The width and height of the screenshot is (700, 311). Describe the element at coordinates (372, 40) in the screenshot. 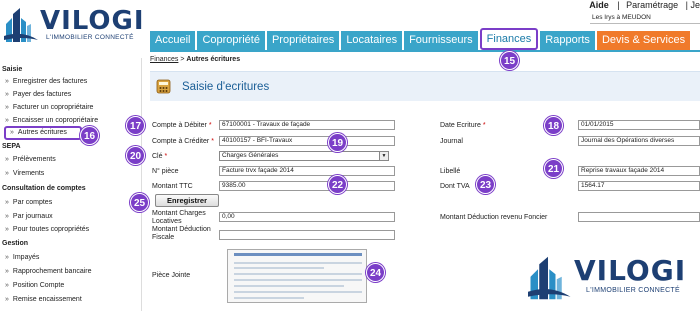

I see `tab-locataires: Locataires` at that location.